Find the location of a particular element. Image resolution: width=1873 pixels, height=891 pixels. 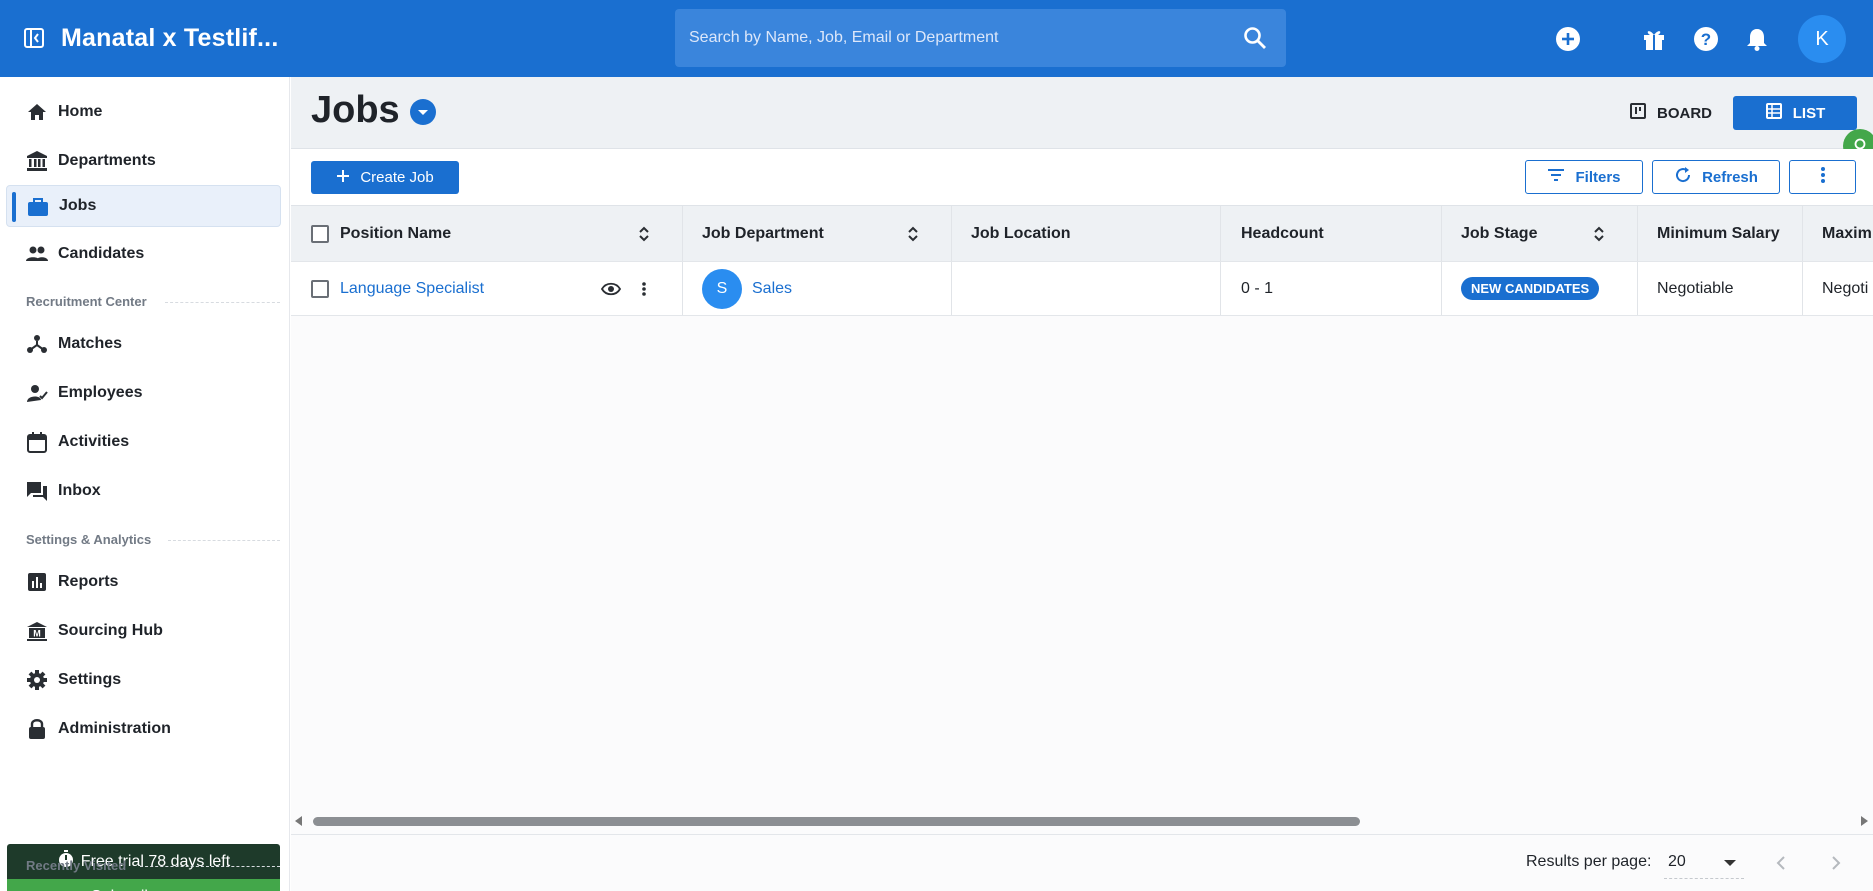

bell-icon is located at coordinates (1757, 39).